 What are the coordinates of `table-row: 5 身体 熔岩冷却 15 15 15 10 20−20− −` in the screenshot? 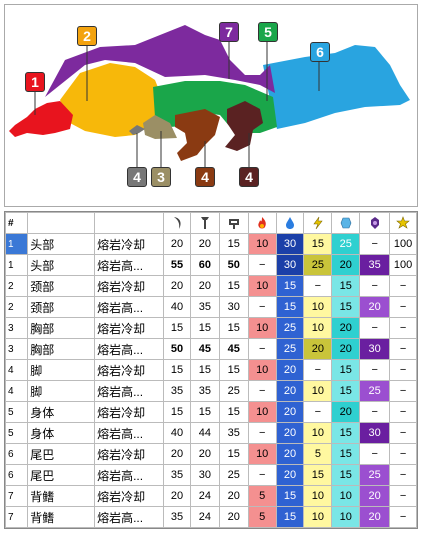 It's located at (210, 412).